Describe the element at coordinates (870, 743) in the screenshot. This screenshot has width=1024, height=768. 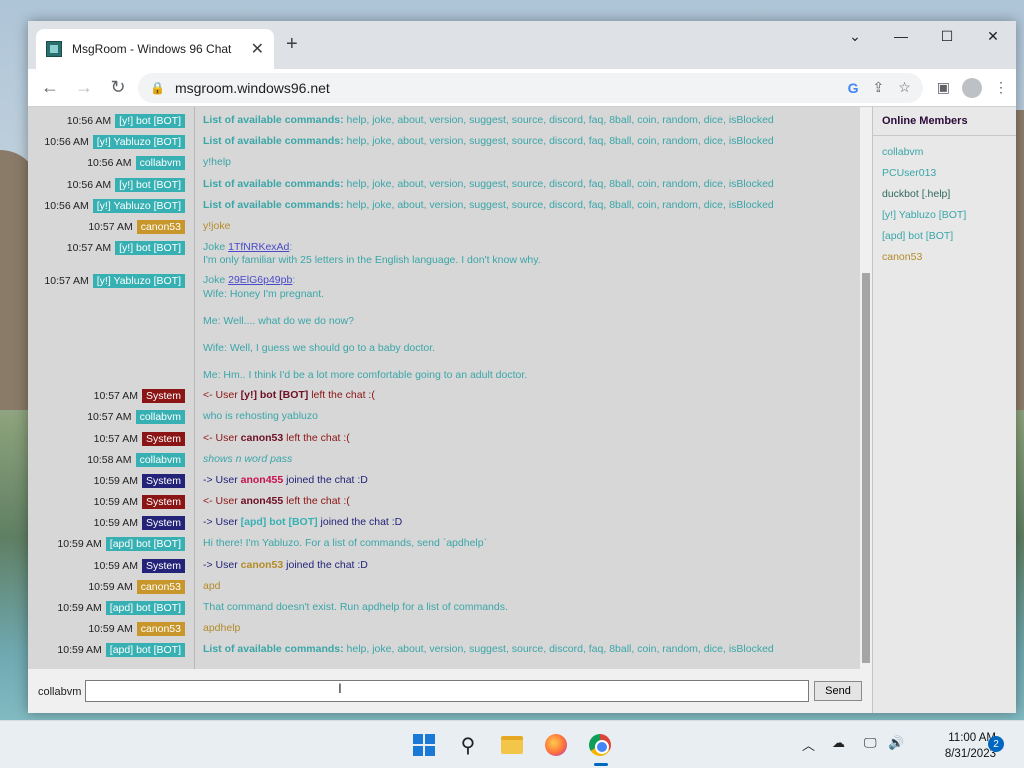
I see `network-icon: 🖵` at that location.